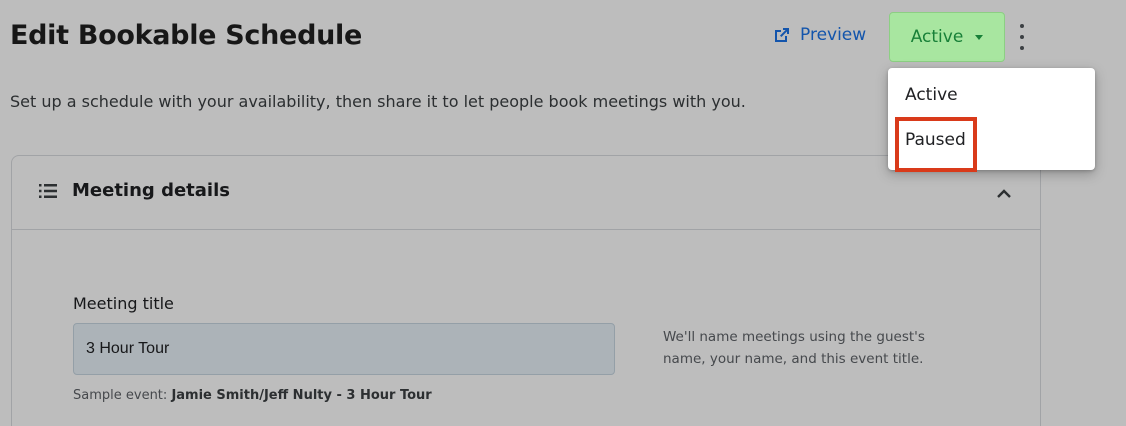 The height and width of the screenshot is (426, 1126). I want to click on status-dropdown-button: Active, so click(947, 37).